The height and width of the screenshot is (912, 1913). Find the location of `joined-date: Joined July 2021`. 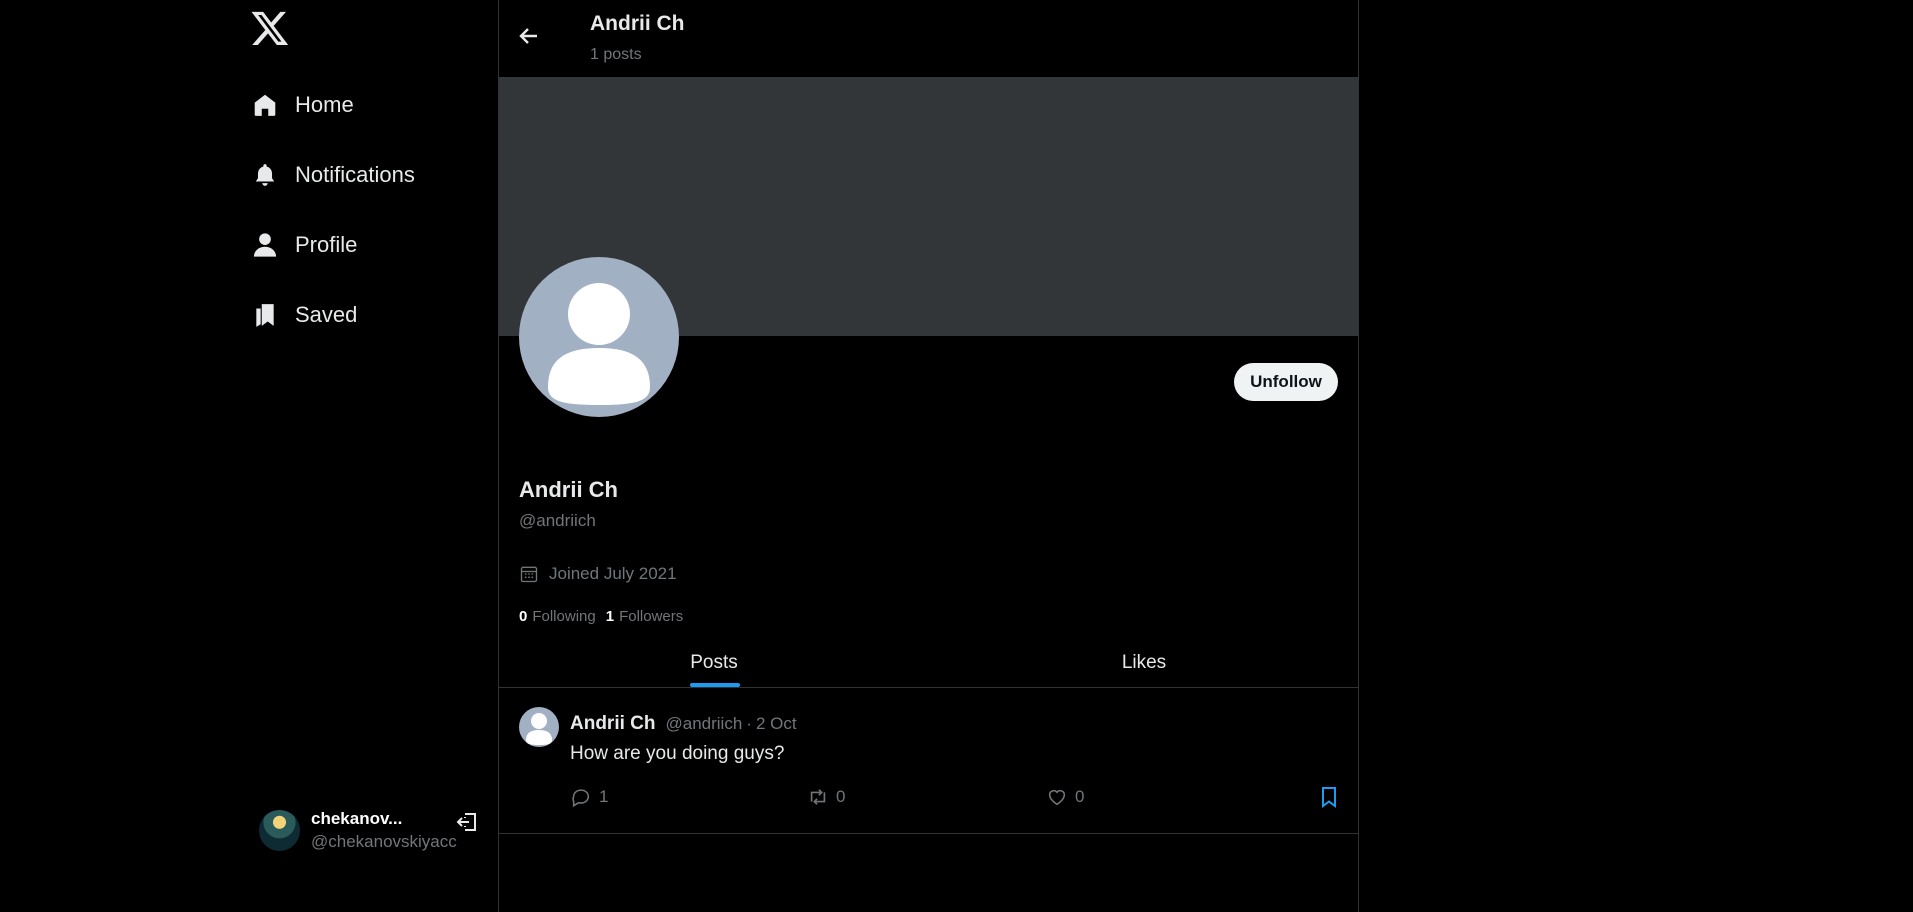

joined-date: Joined July 2021 is located at coordinates (598, 574).